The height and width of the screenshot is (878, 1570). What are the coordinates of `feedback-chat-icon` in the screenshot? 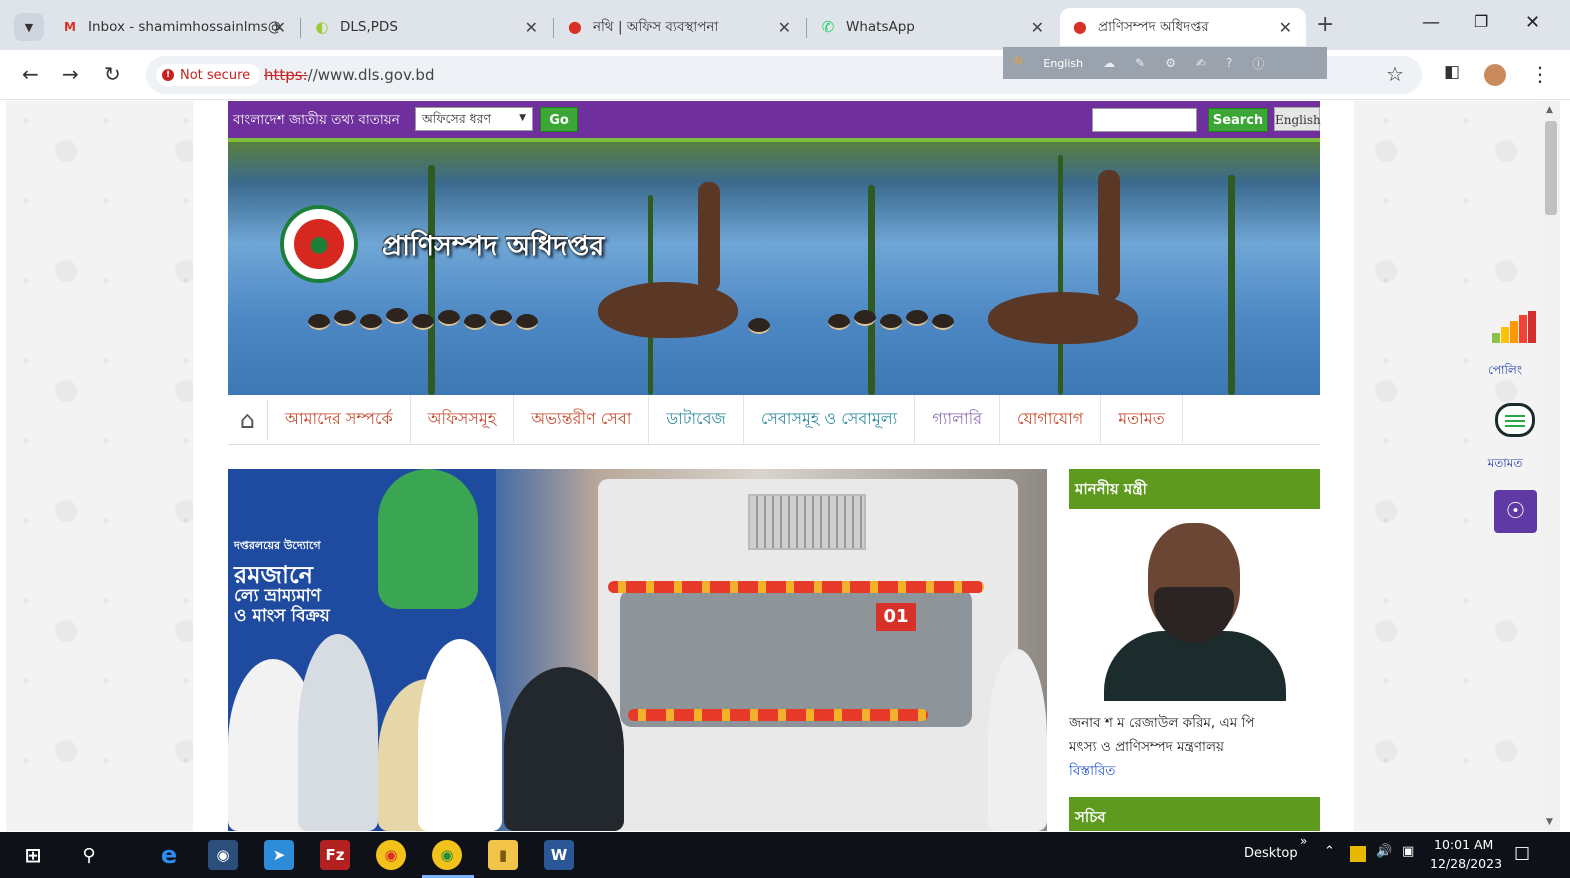 It's located at (1515, 420).